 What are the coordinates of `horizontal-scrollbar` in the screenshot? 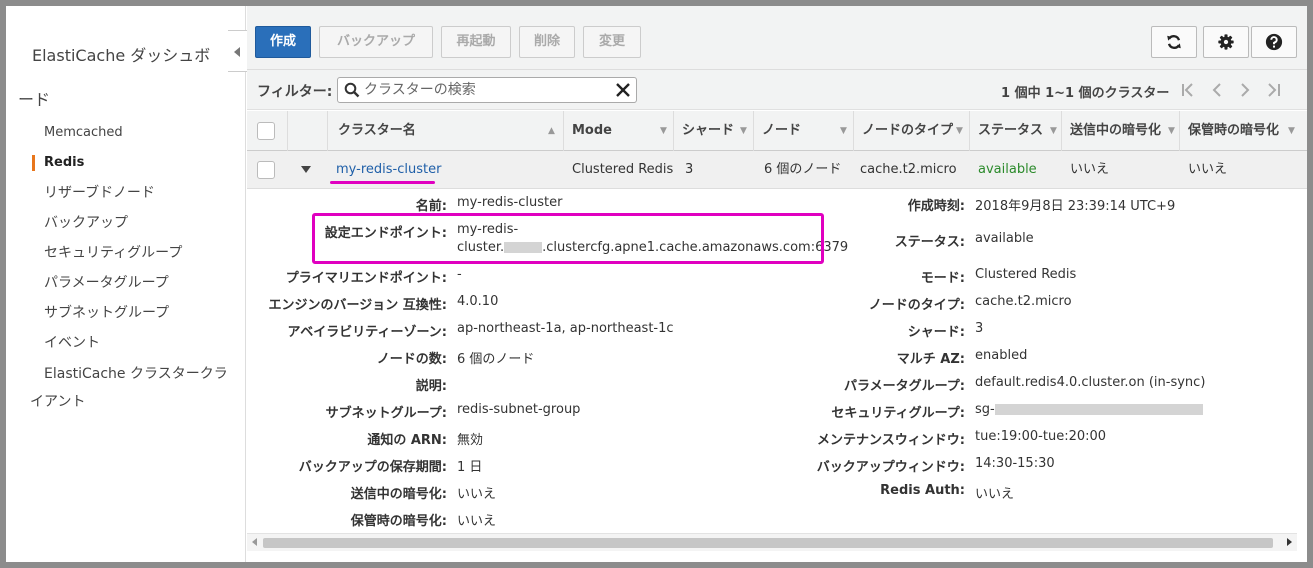 It's located at (772, 542).